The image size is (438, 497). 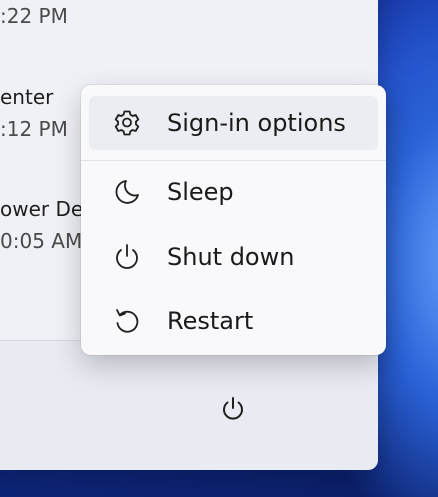 I want to click on restart-icon, so click(x=127, y=321).